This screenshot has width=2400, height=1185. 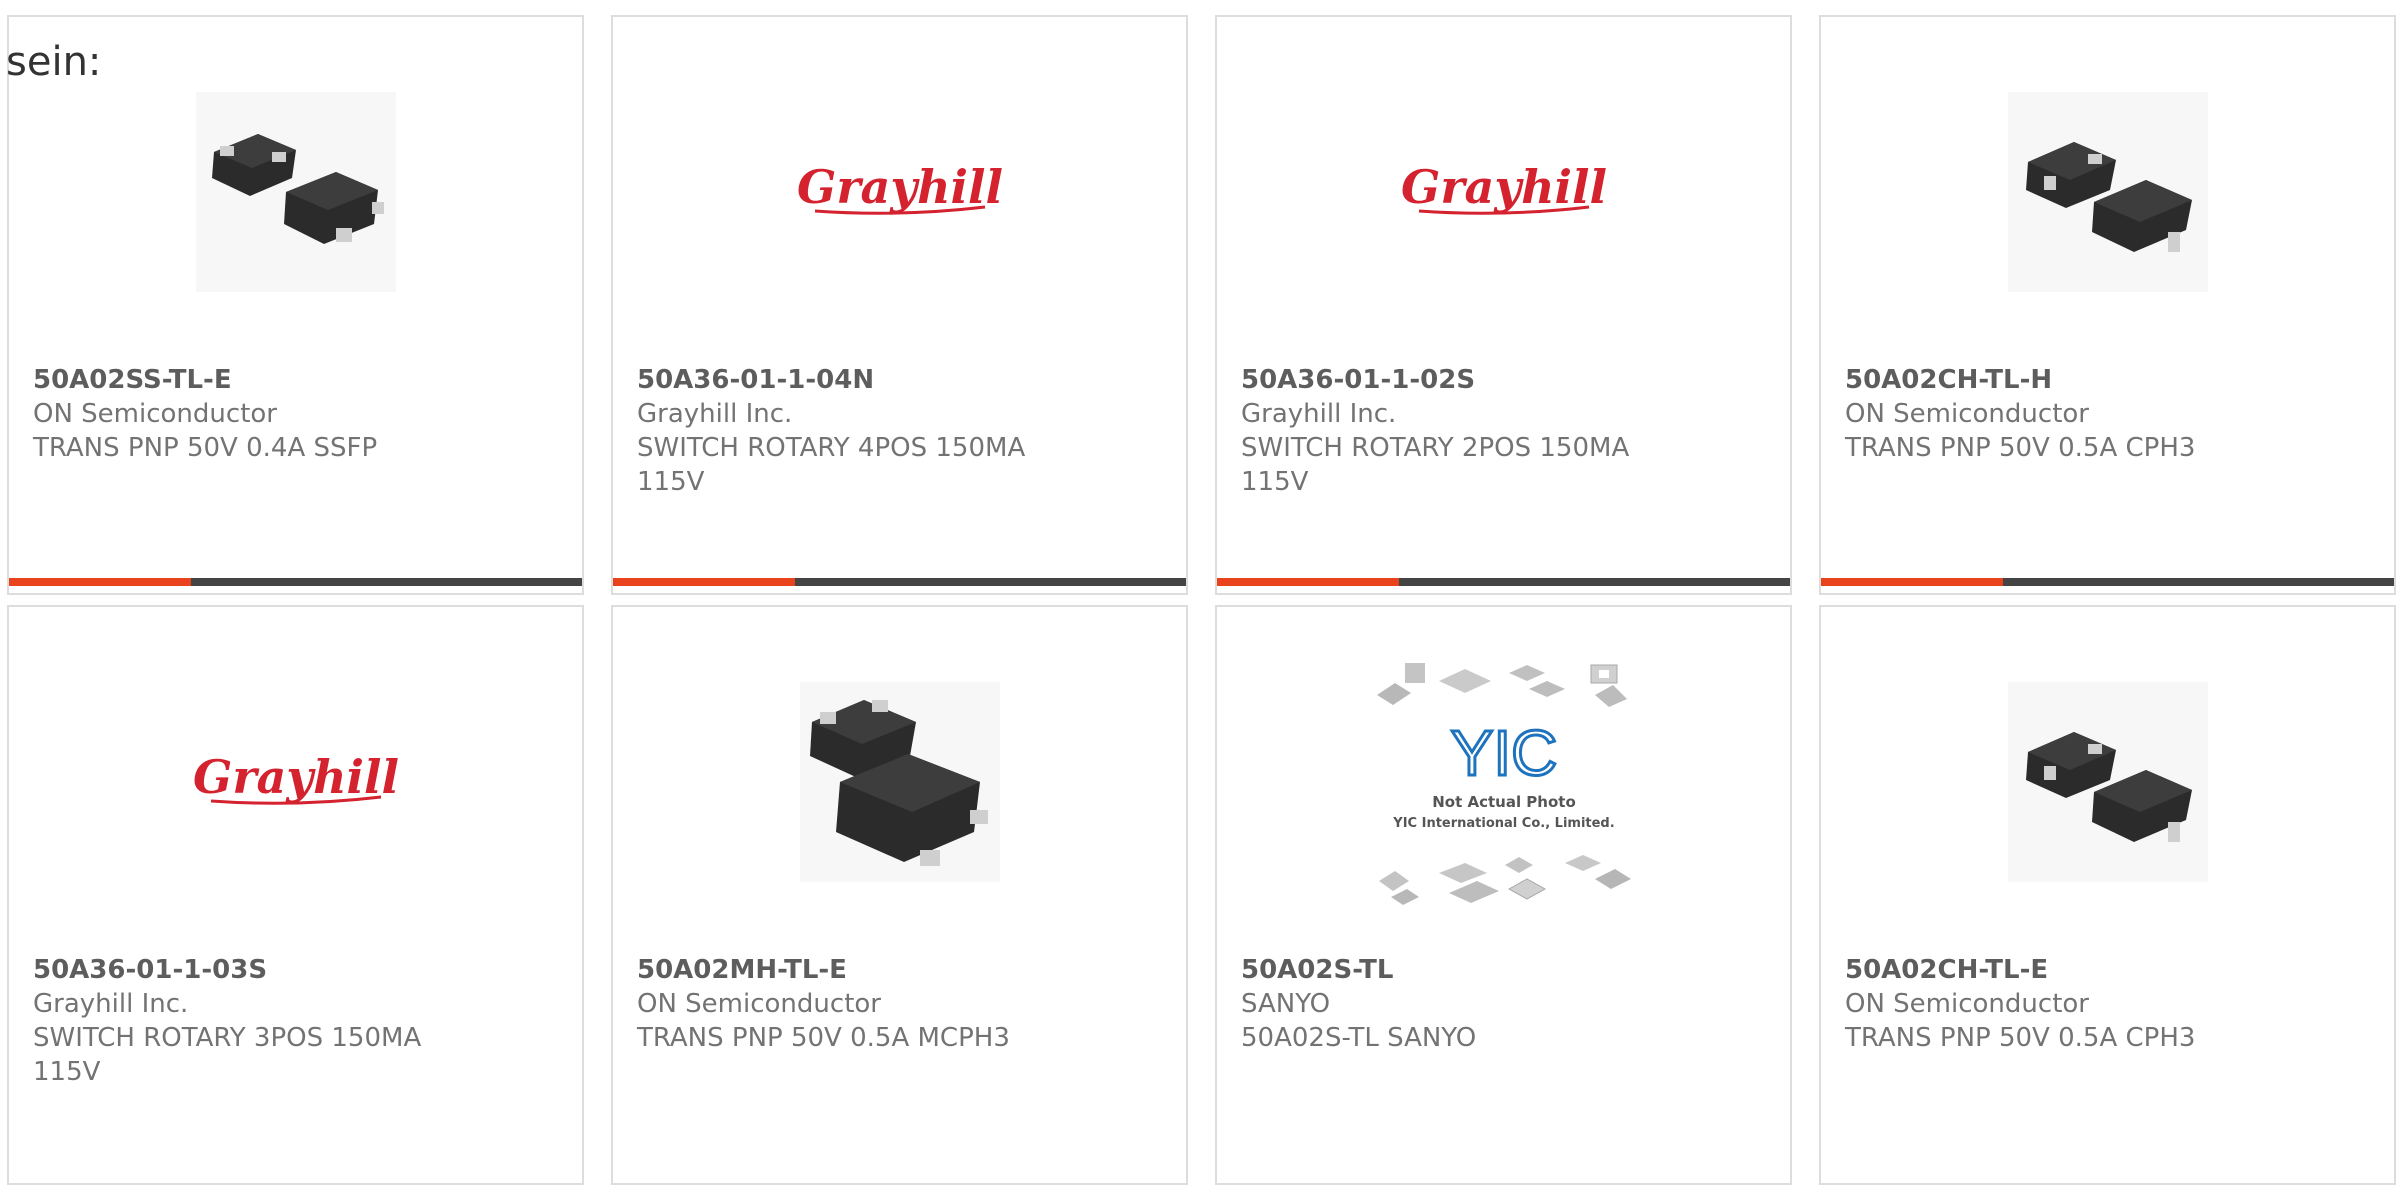 What do you see at coordinates (903, 970) in the screenshot?
I see `part-number-link: 50A02MH-TL-E` at bounding box center [903, 970].